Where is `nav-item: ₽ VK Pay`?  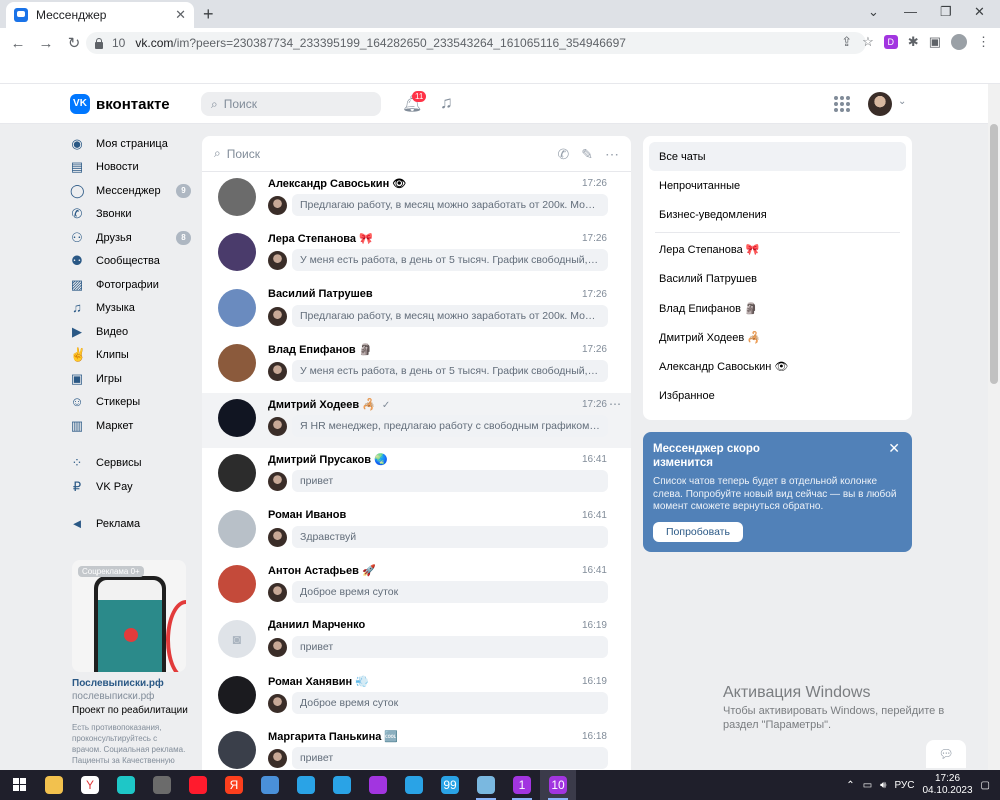 nav-item: ₽ VK Pay is located at coordinates (132, 487).